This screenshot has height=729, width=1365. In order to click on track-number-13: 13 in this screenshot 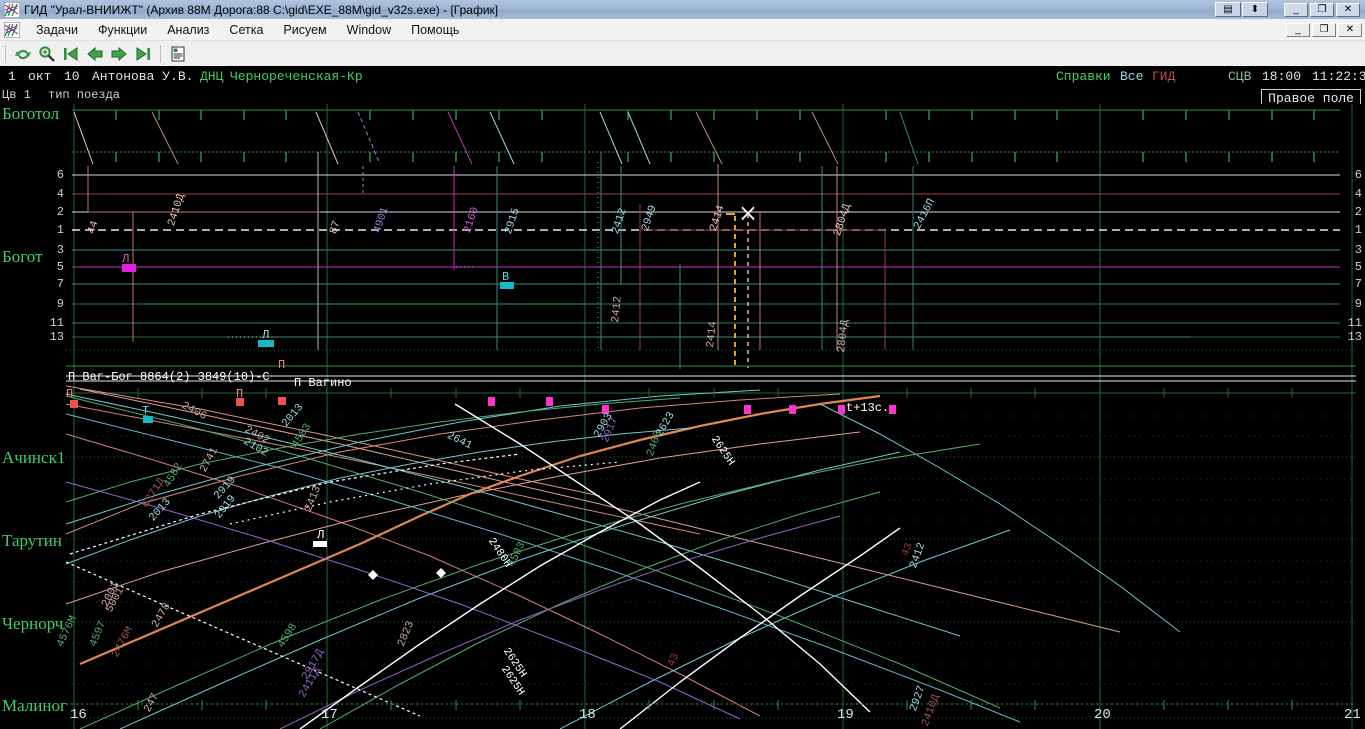, I will do `click(56, 337)`.